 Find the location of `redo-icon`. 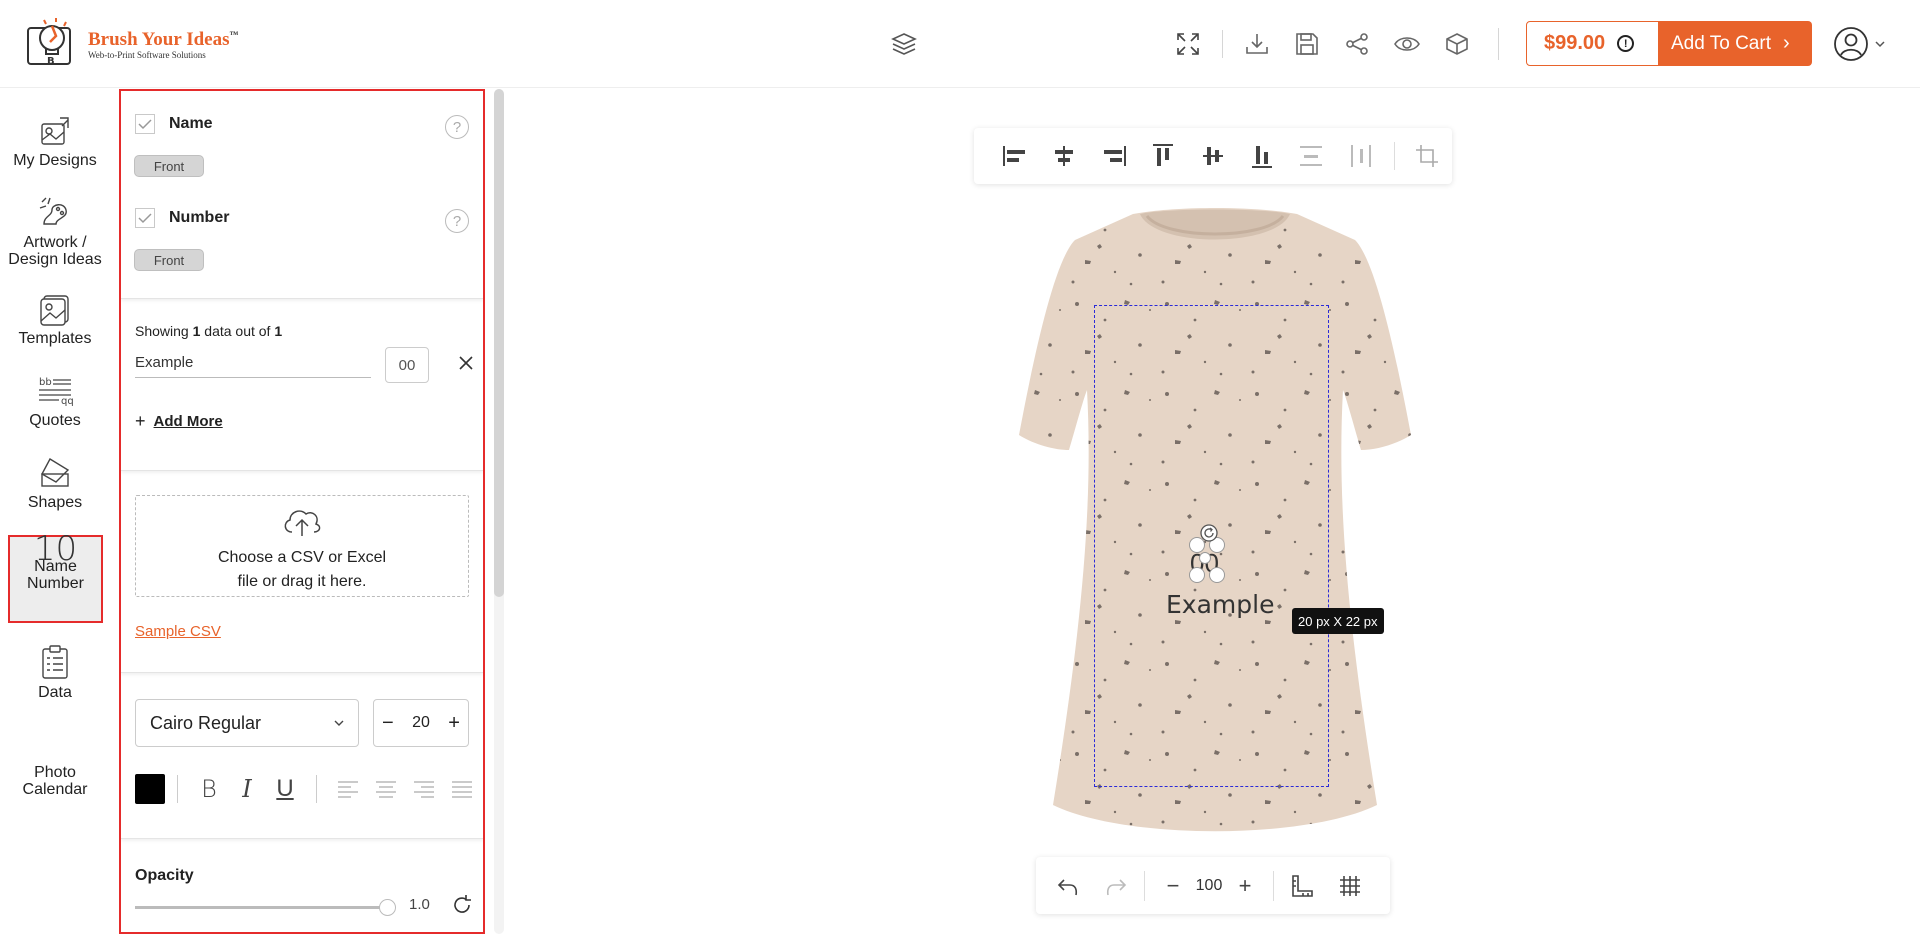

redo-icon is located at coordinates (1116, 886).